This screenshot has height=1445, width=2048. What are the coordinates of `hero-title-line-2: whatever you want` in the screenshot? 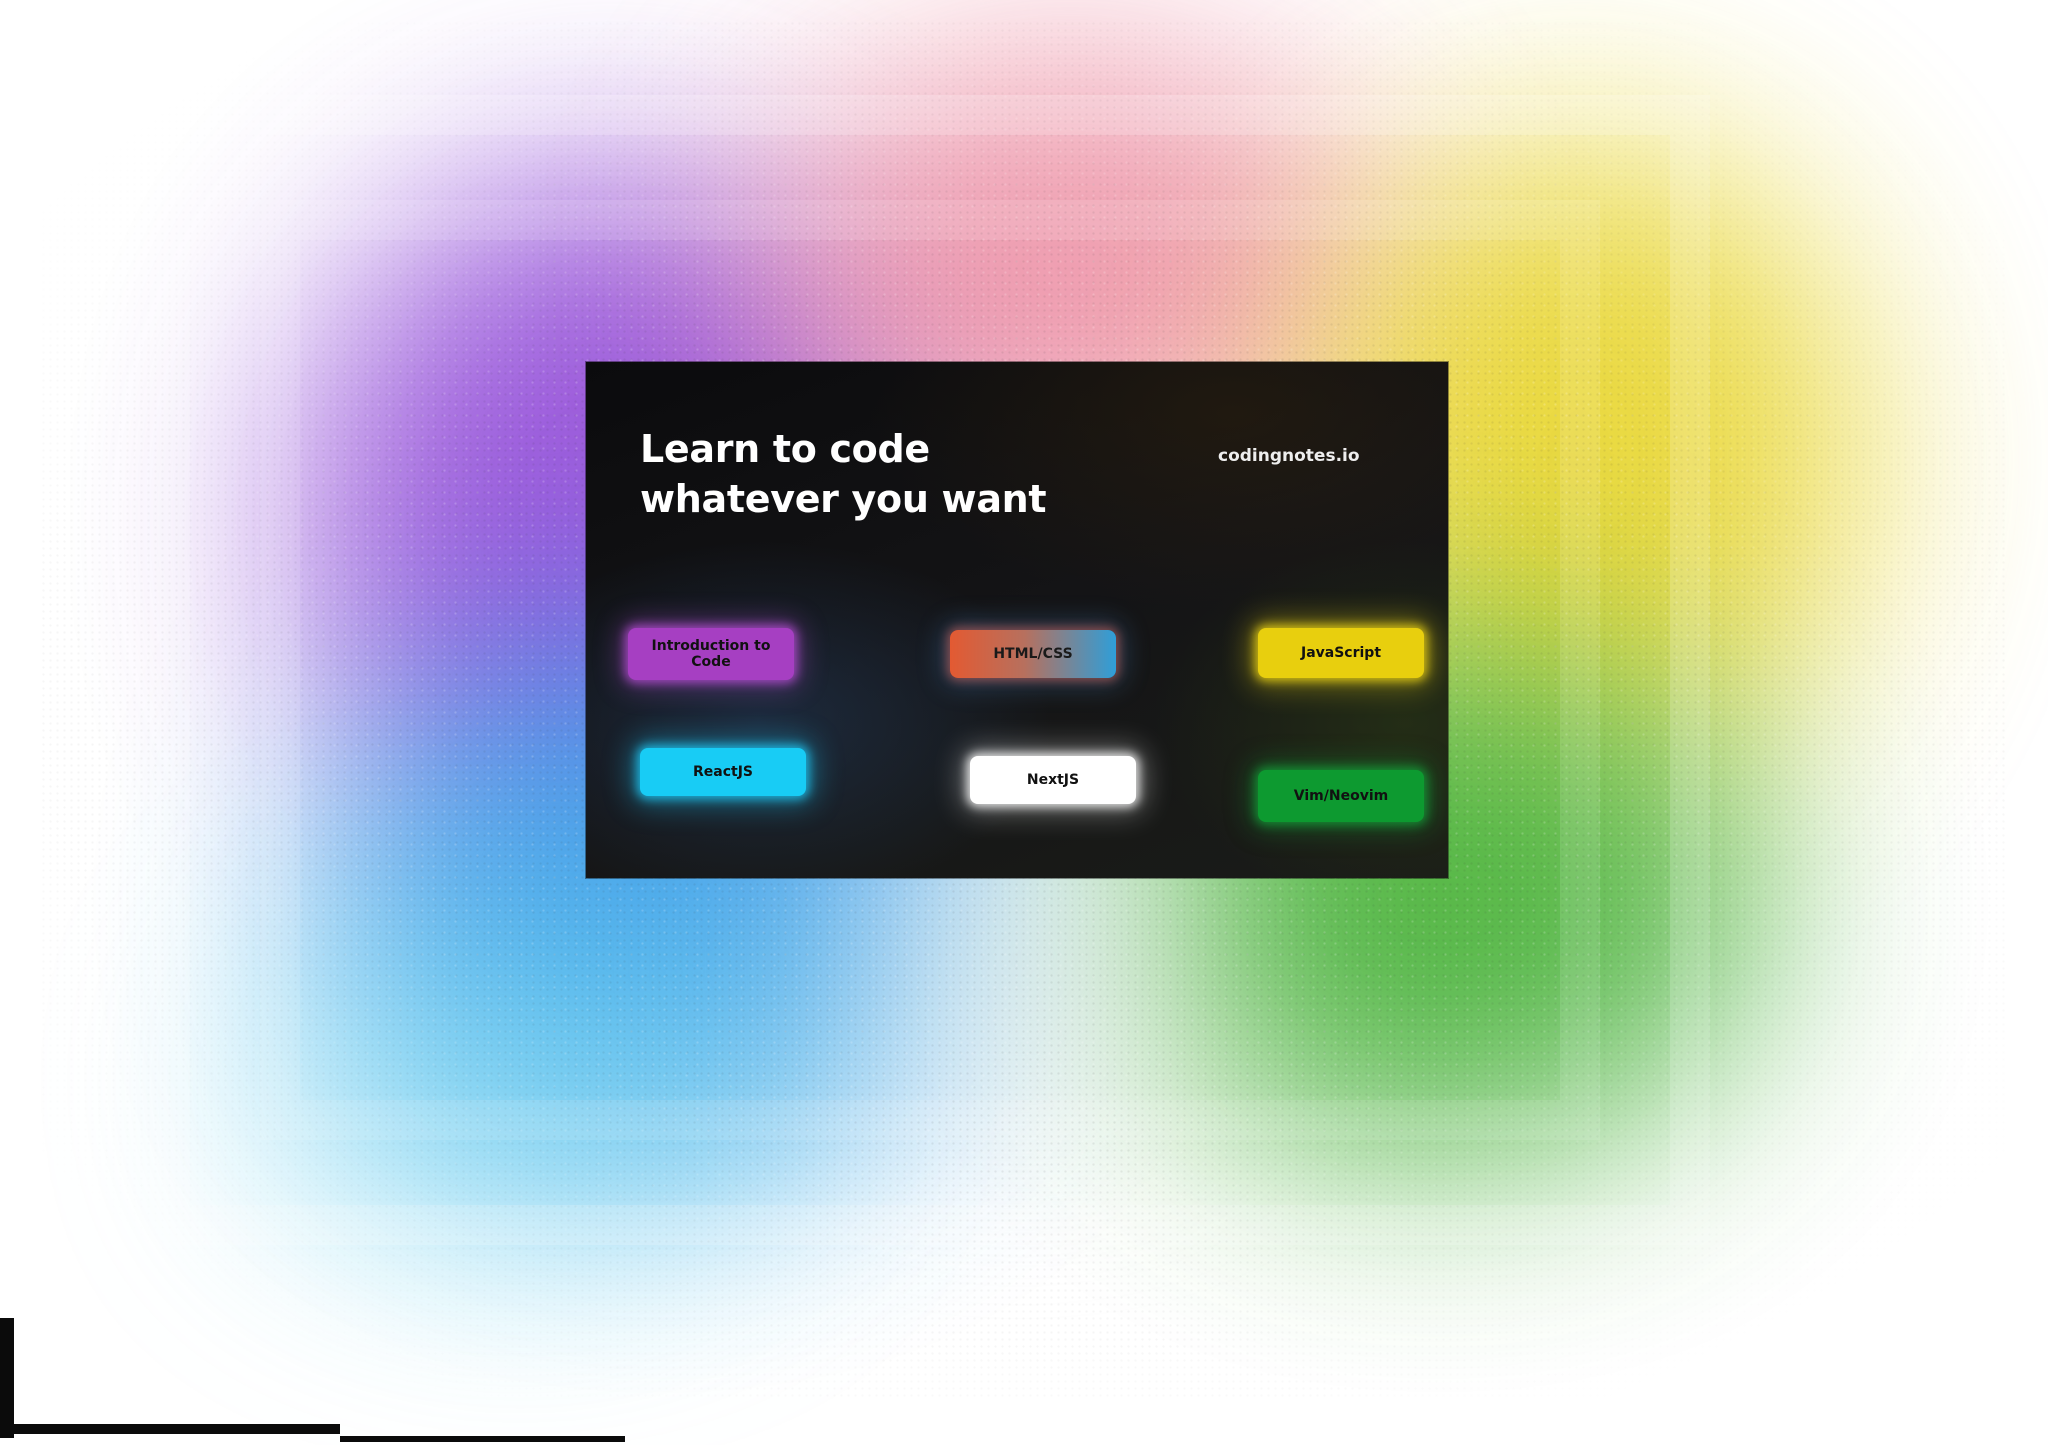 It's located at (843, 499).